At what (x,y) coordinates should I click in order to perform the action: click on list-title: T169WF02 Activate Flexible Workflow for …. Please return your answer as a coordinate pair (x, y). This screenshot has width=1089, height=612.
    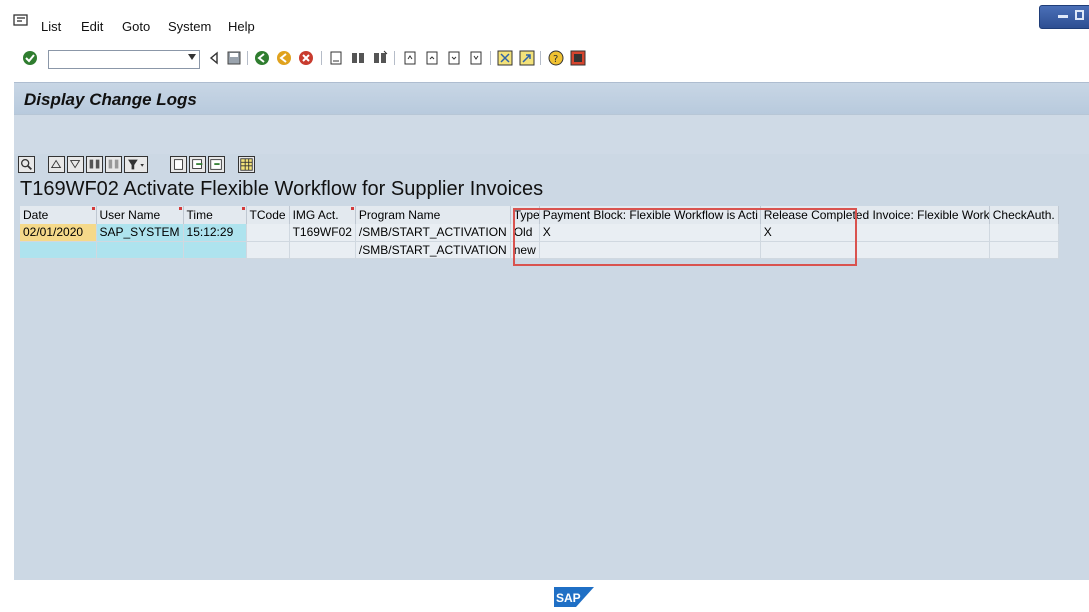
    Looking at the image, I should click on (282, 189).